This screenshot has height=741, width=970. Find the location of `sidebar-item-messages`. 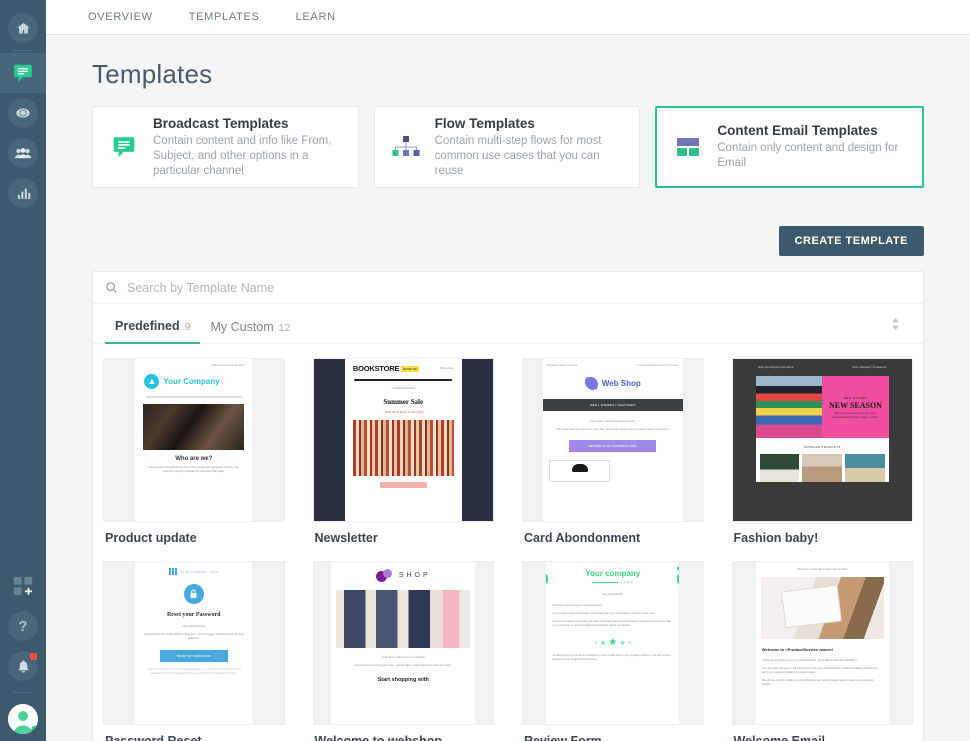

sidebar-item-messages is located at coordinates (23, 73).